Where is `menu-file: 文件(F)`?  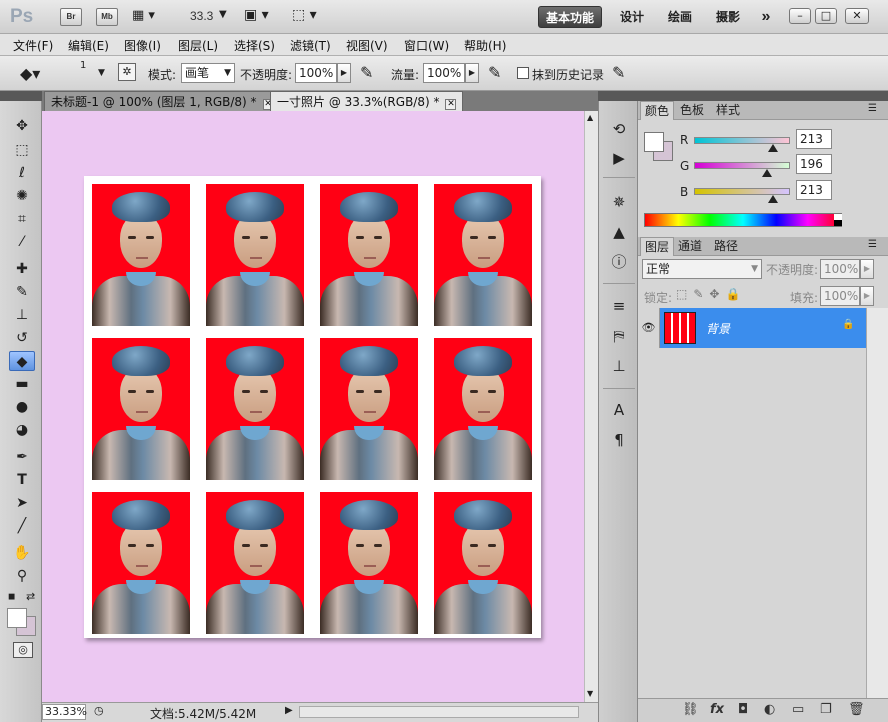 menu-file: 文件(F) is located at coordinates (33, 45).